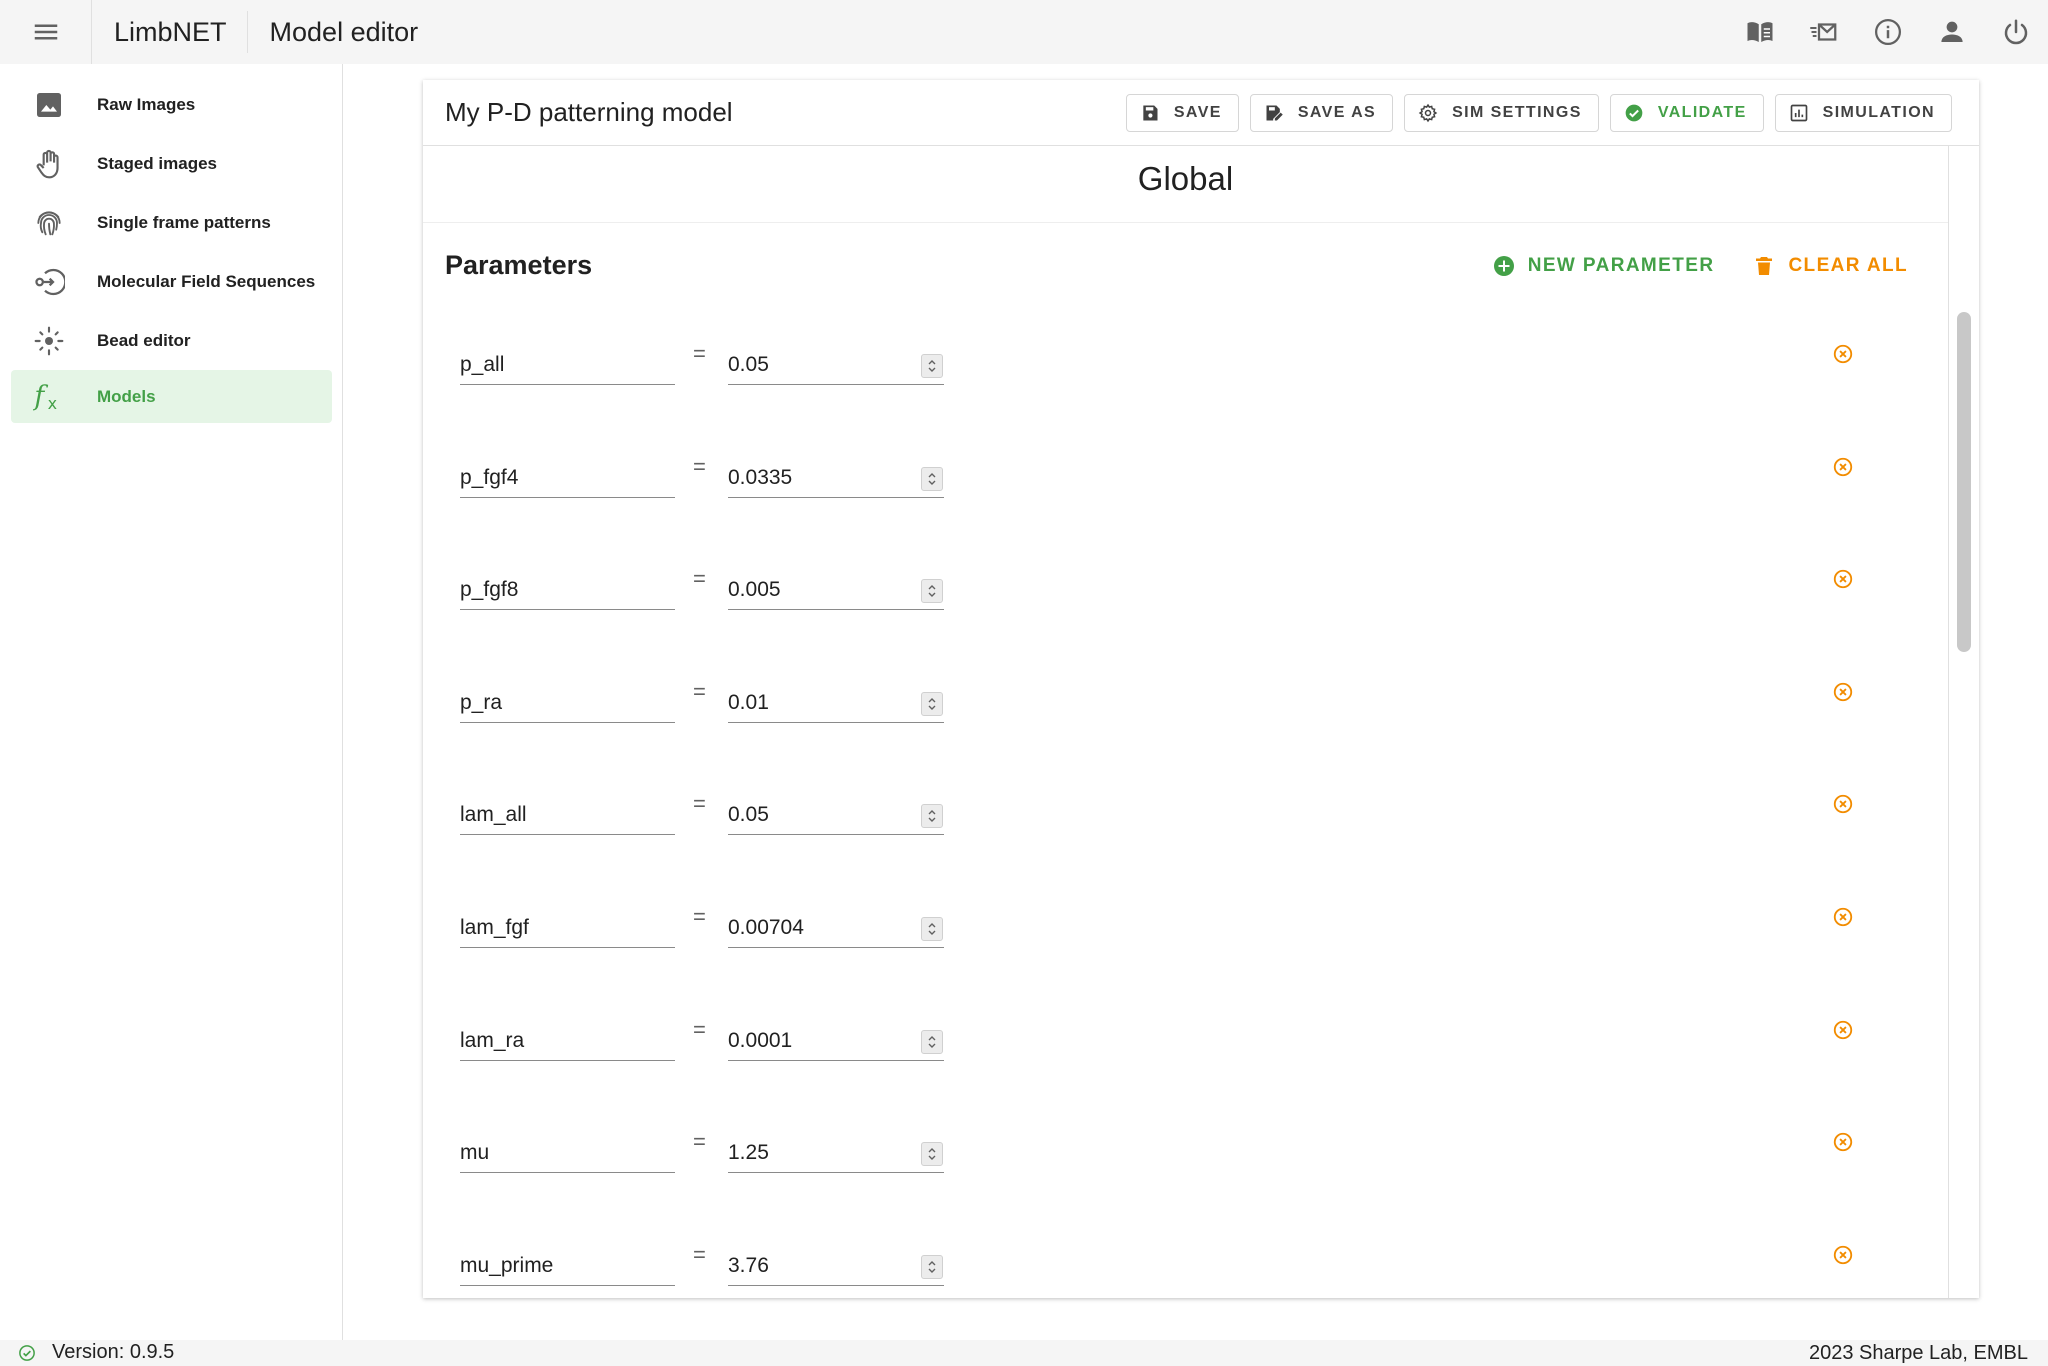 The width and height of the screenshot is (2048, 1366). Describe the element at coordinates (836, 478) in the screenshot. I see `parameter-value-field: 0.0335` at that location.